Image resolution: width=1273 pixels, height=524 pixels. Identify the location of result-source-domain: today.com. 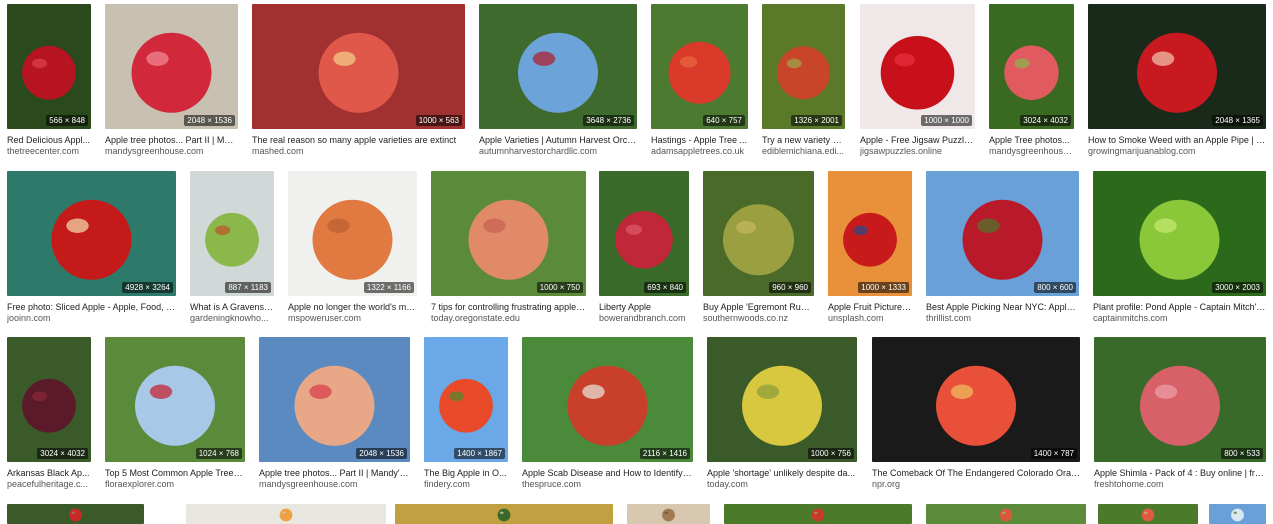
(782, 484).